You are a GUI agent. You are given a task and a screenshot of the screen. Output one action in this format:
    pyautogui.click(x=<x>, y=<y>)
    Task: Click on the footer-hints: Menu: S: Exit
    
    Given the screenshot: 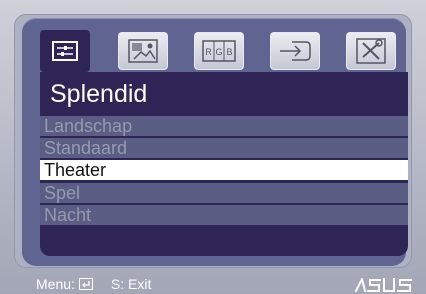 What is the action you would take?
    pyautogui.click(x=93, y=284)
    